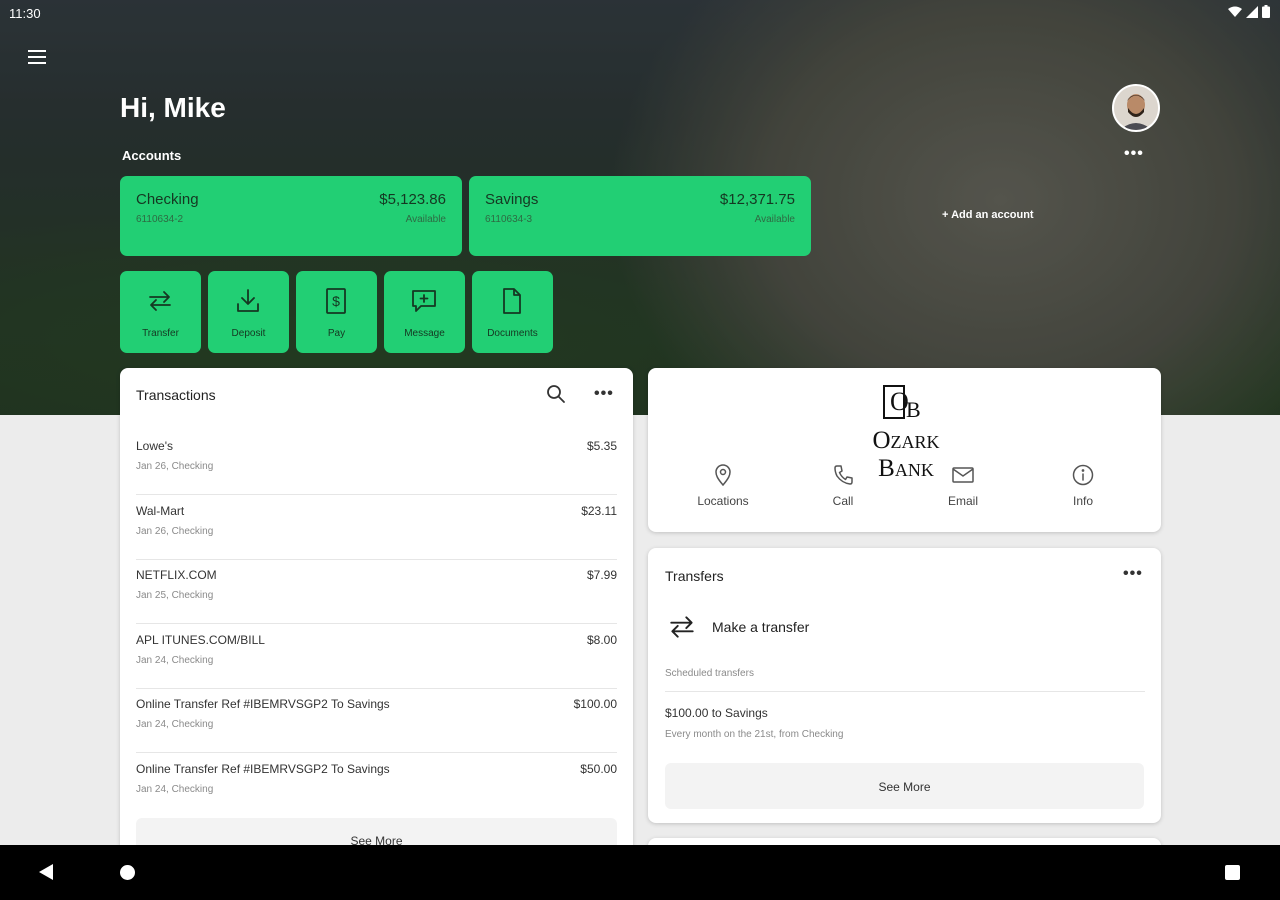 This screenshot has height=900, width=1280. What do you see at coordinates (176, 575) in the screenshot?
I see `transaction-name: NETFLIX.COM` at bounding box center [176, 575].